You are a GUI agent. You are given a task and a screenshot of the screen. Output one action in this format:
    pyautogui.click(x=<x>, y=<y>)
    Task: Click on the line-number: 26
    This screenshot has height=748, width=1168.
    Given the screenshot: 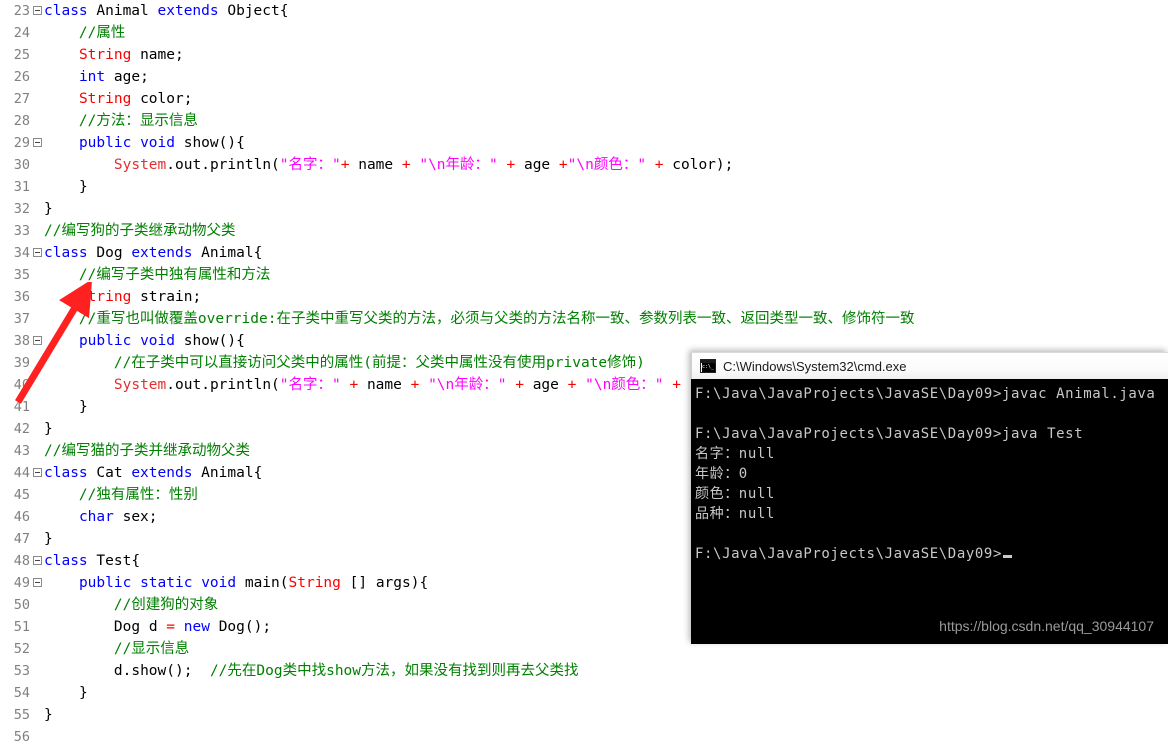 What is the action you would take?
    pyautogui.click(x=21, y=77)
    